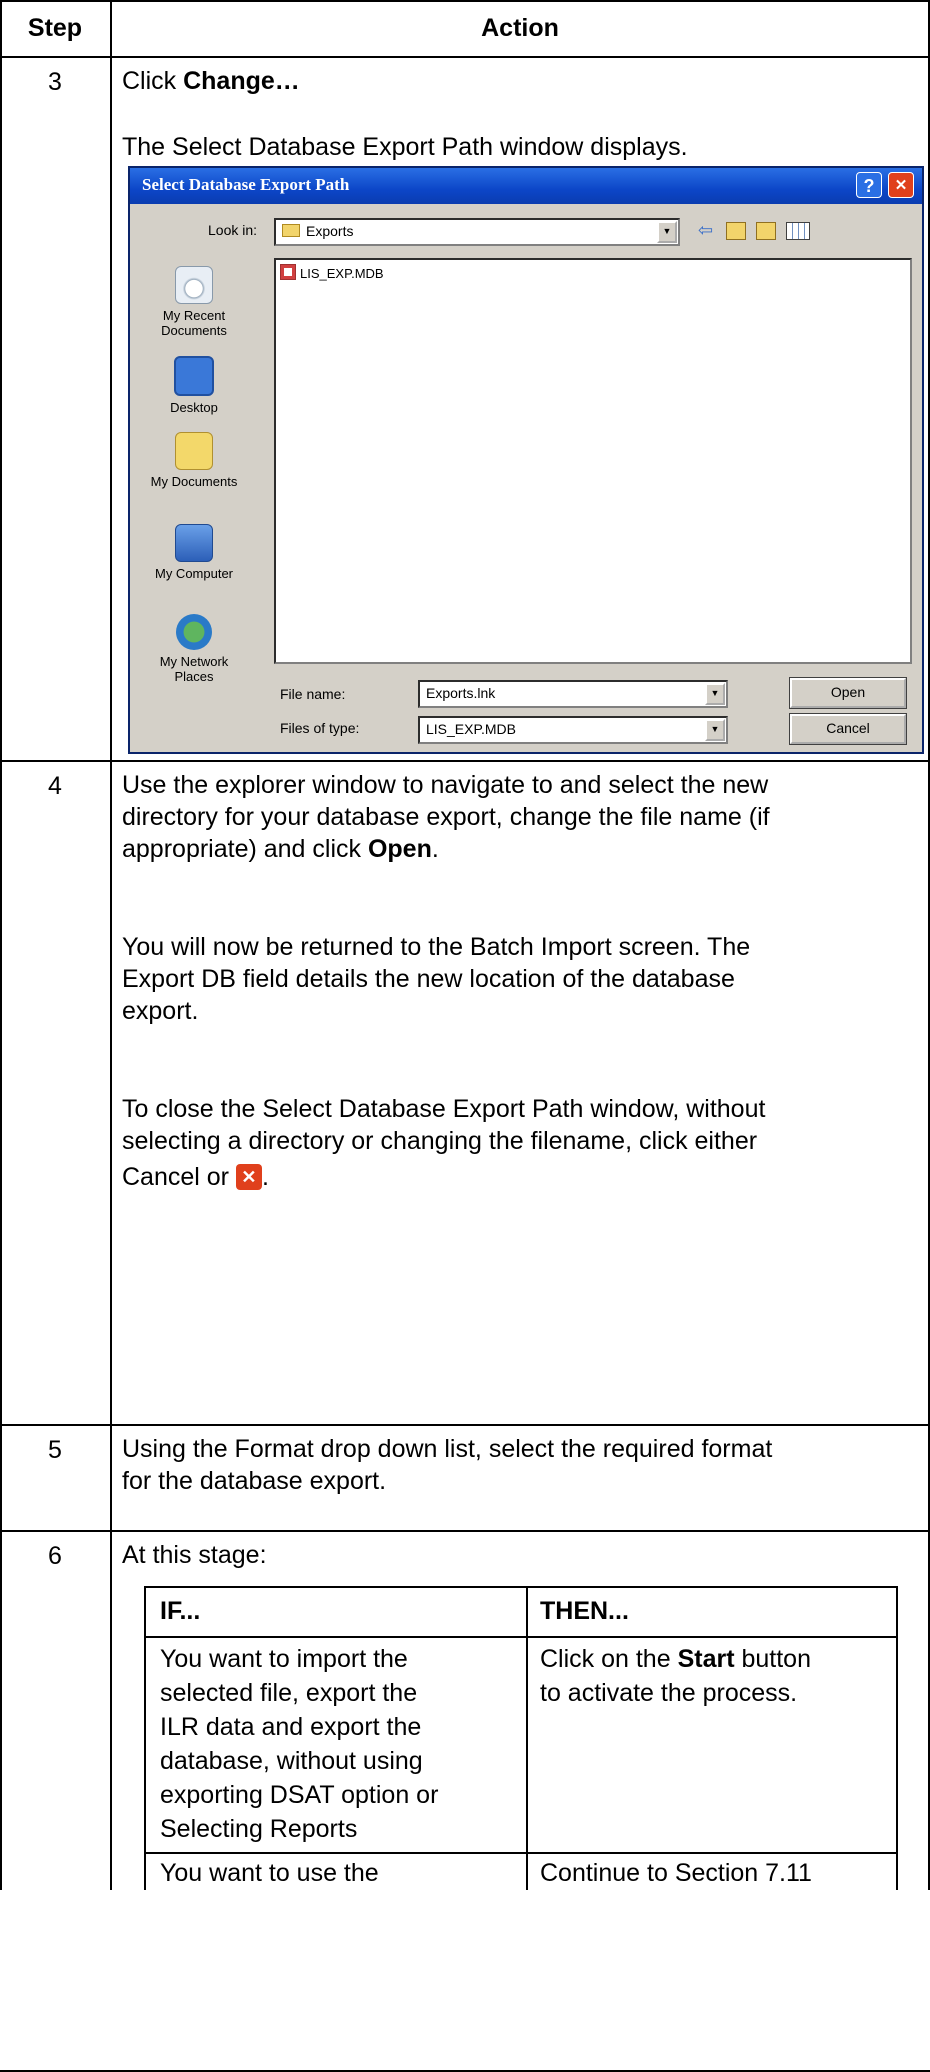 The width and height of the screenshot is (930, 2072). I want to click on inner-r1-if-5: exporting DSAT option or, so click(299, 1795).